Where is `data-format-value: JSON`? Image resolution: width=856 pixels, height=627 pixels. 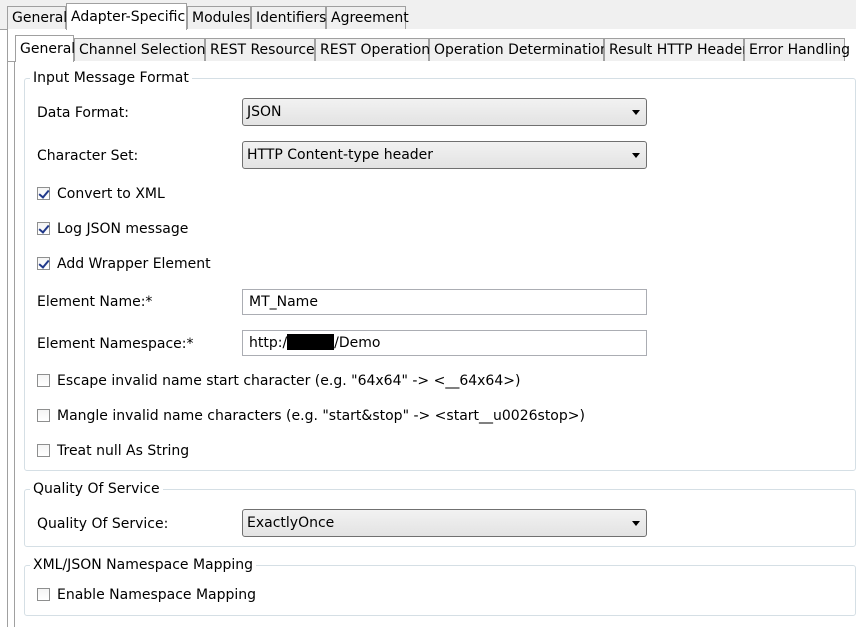 data-format-value: JSON is located at coordinates (264, 112).